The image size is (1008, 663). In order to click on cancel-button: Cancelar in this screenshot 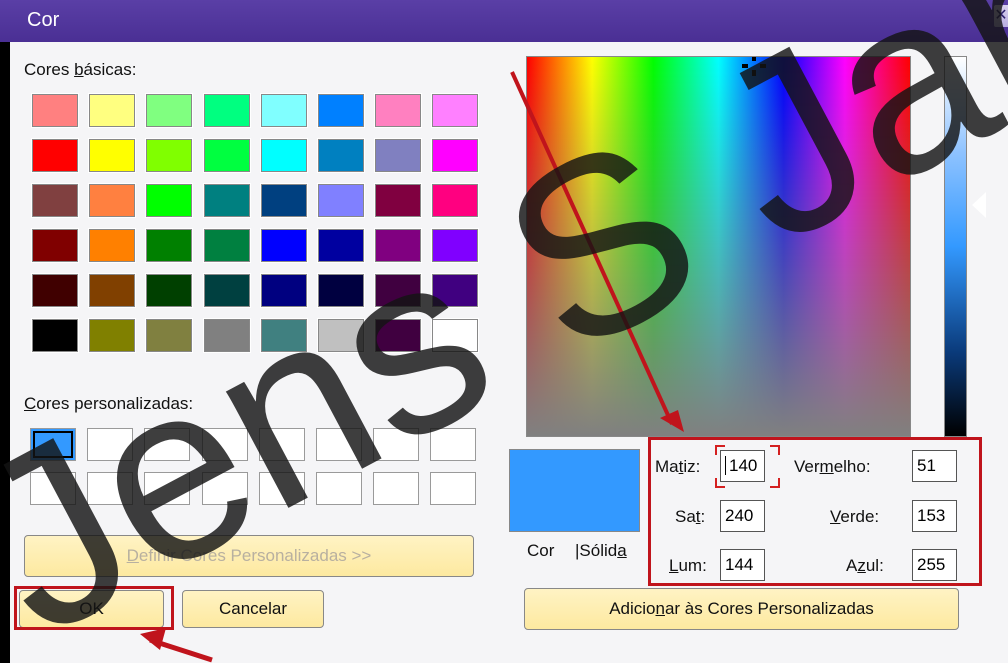, I will do `click(253, 609)`.